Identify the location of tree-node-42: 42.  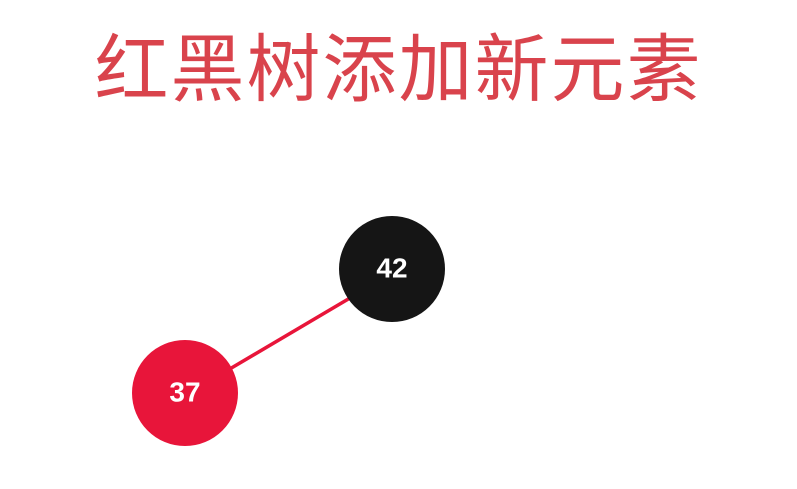
(392, 269).